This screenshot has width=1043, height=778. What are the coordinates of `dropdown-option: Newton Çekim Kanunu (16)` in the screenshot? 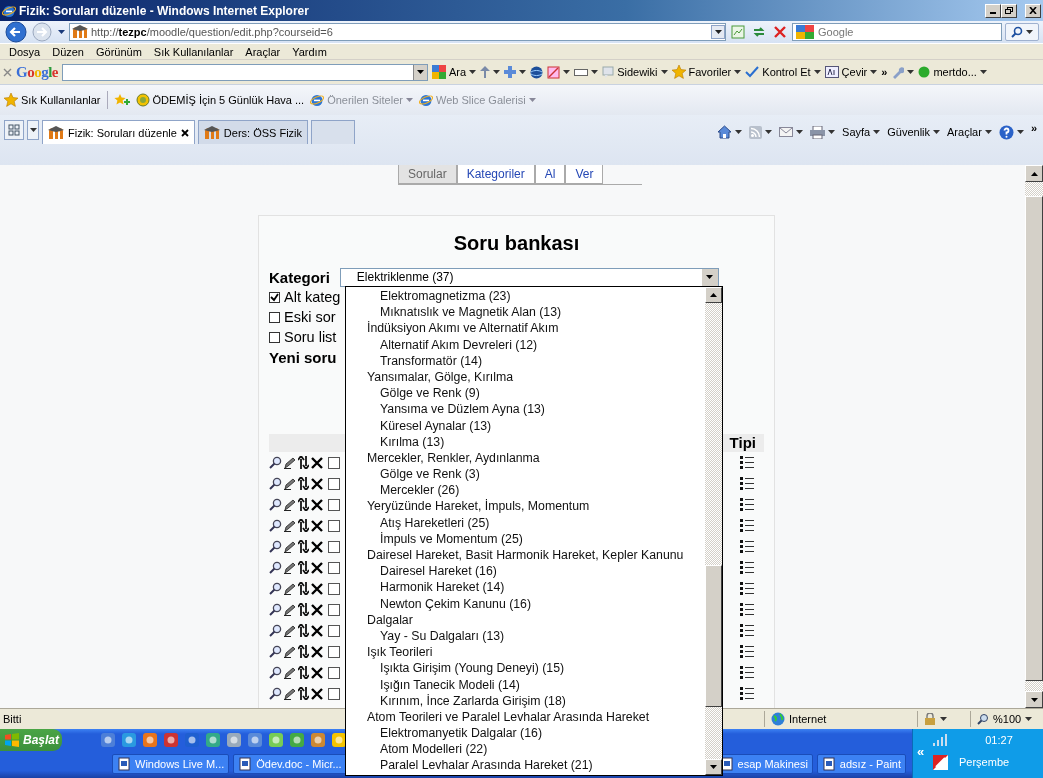 It's located at (525, 603).